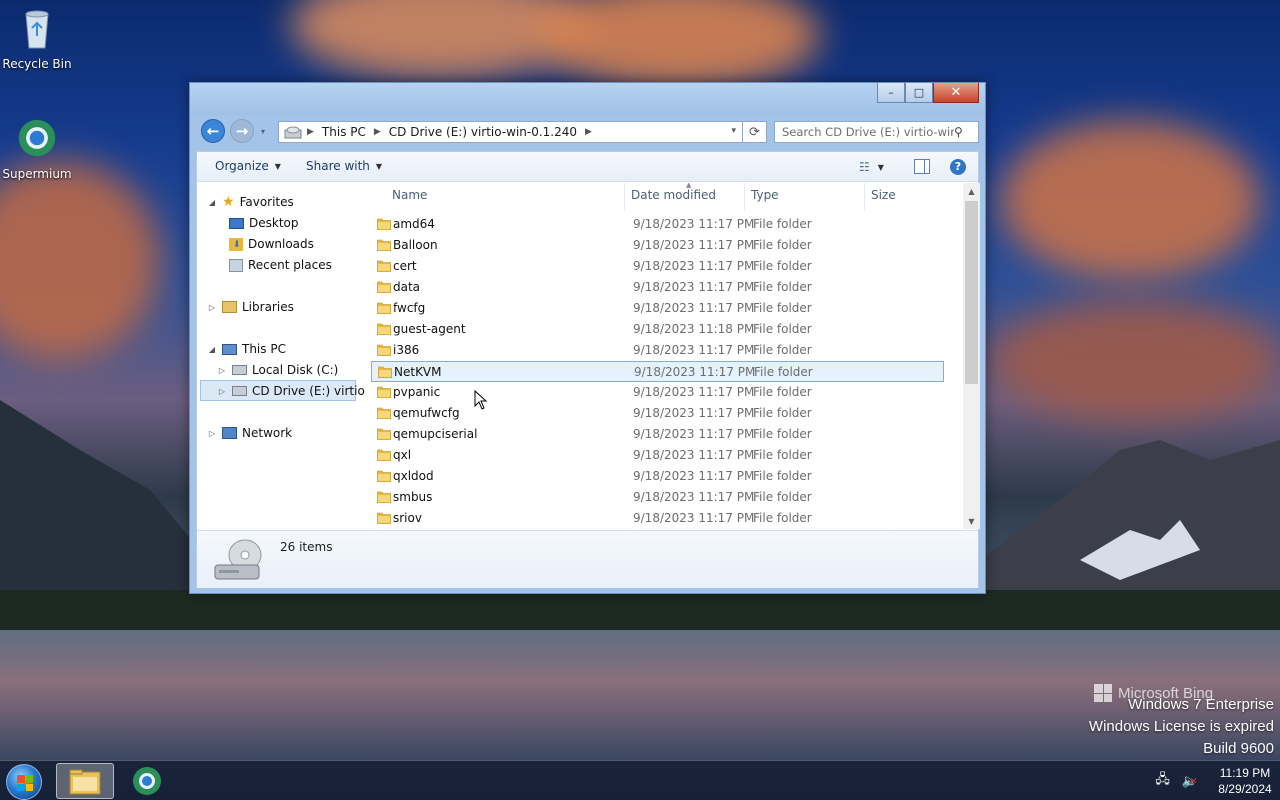  What do you see at coordinates (956, 93) in the screenshot?
I see `close-button: ✕` at bounding box center [956, 93].